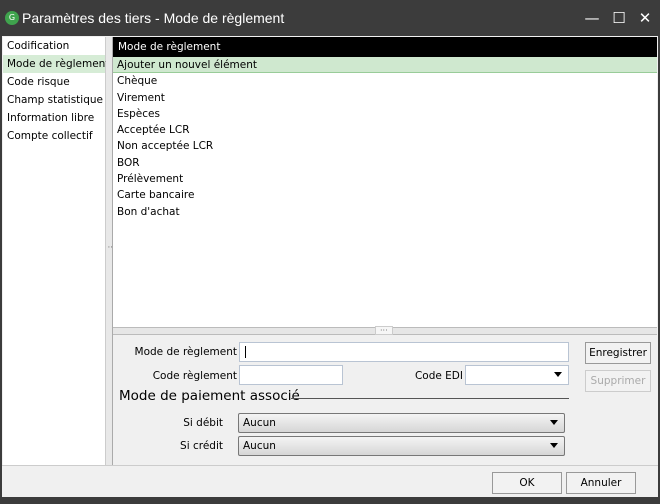 The width and height of the screenshot is (660, 504). I want to click on list-header: Mode de règlement, so click(385, 47).